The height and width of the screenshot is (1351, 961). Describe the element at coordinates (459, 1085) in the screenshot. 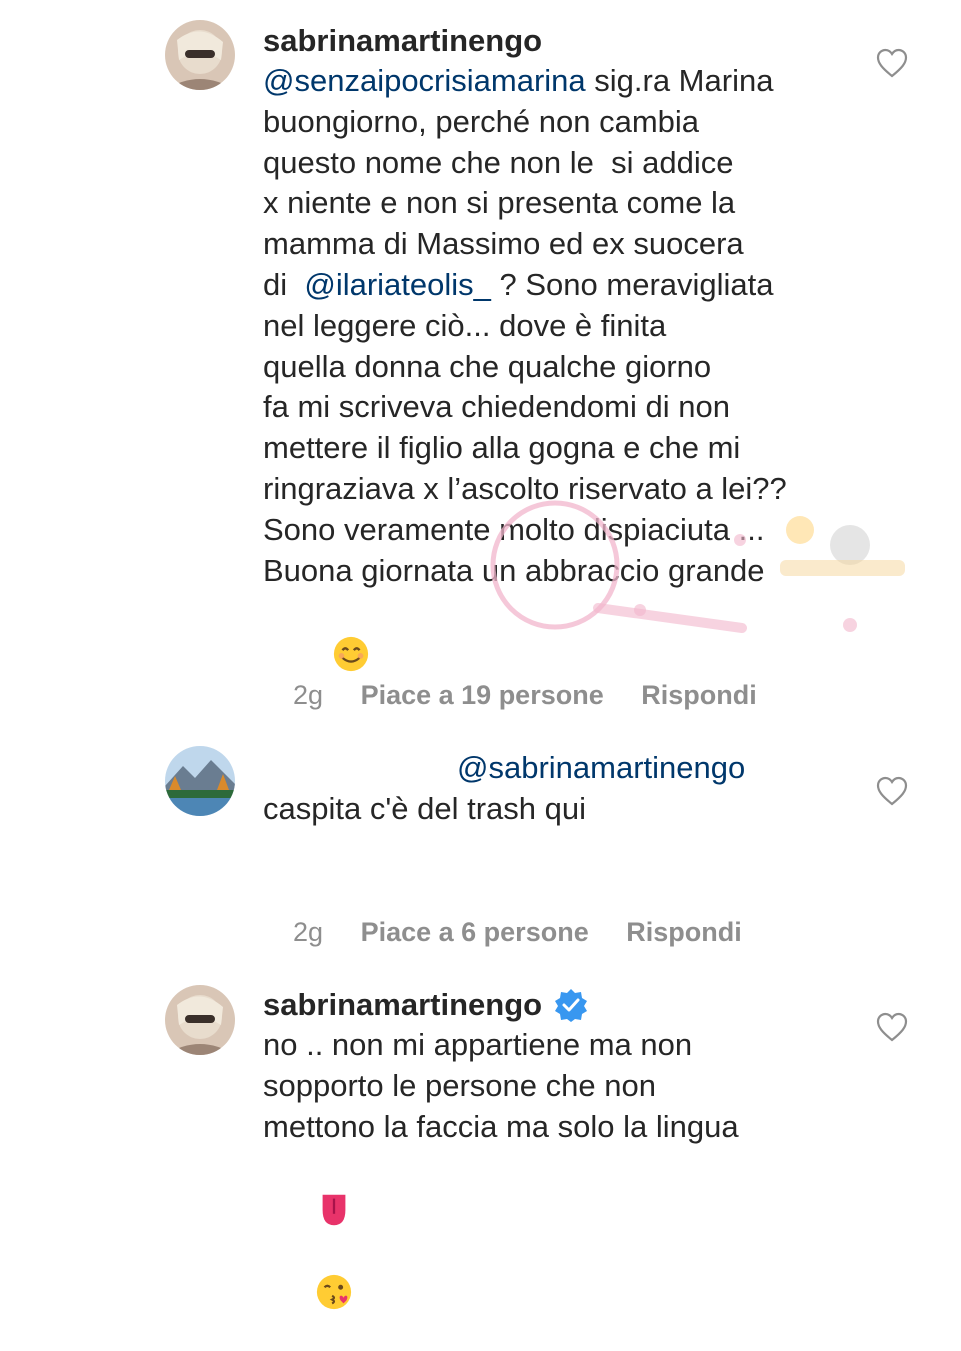

I see `comment-line: sopporto le persone che non` at that location.